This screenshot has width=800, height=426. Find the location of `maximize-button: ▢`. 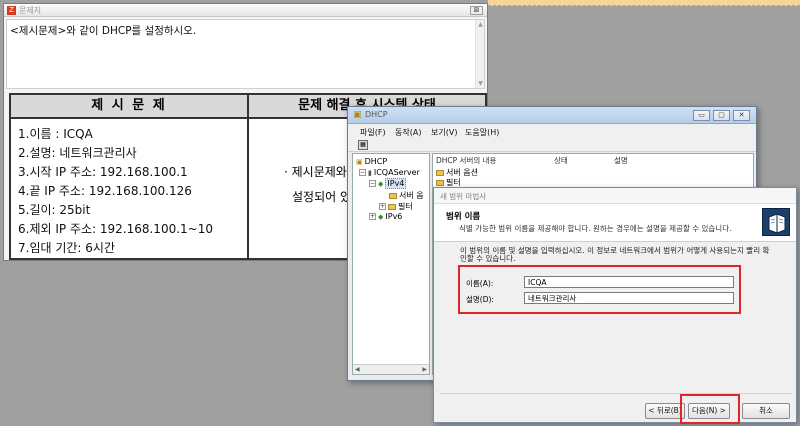

maximize-button: ▢ is located at coordinates (721, 115).